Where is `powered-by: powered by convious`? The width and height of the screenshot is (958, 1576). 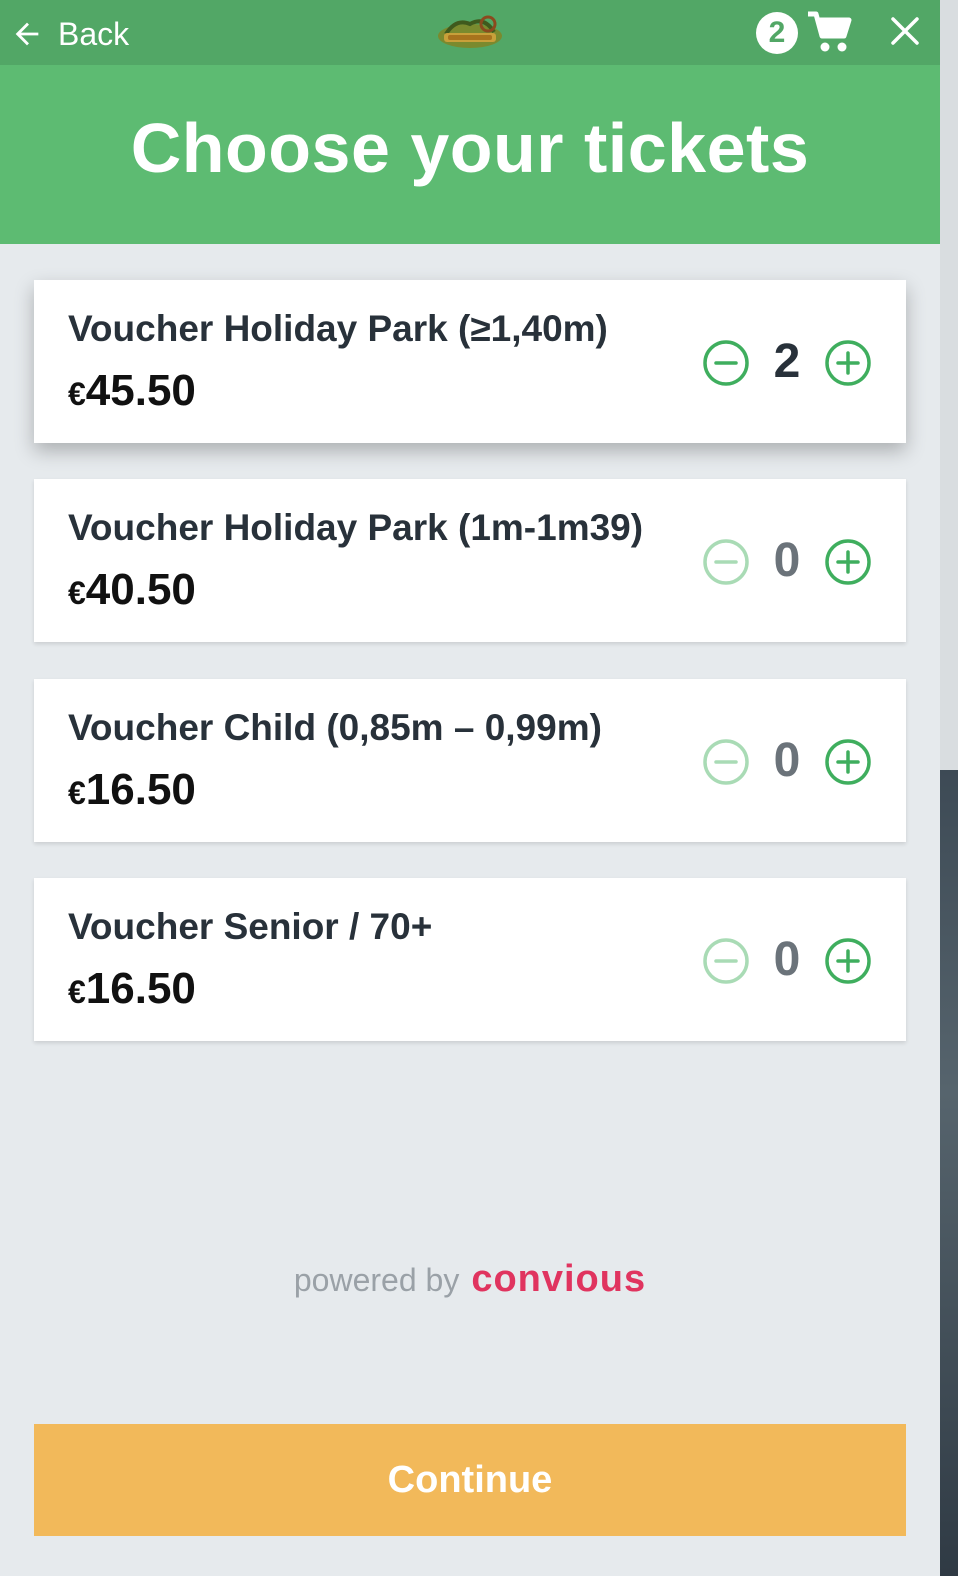
powered-by: powered by convious is located at coordinates (470, 1279).